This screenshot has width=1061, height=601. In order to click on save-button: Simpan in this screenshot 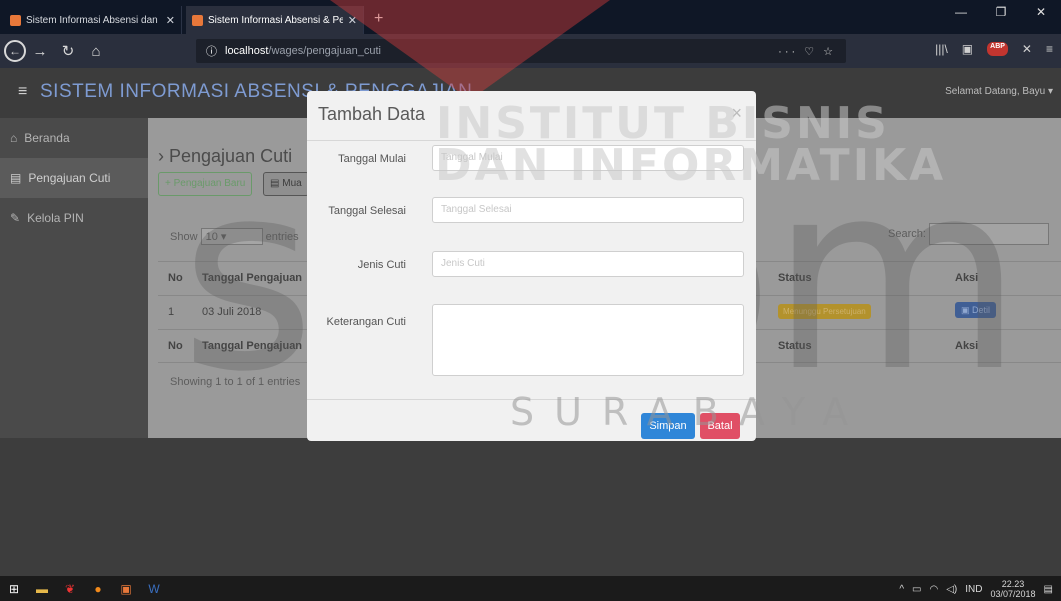, I will do `click(668, 426)`.